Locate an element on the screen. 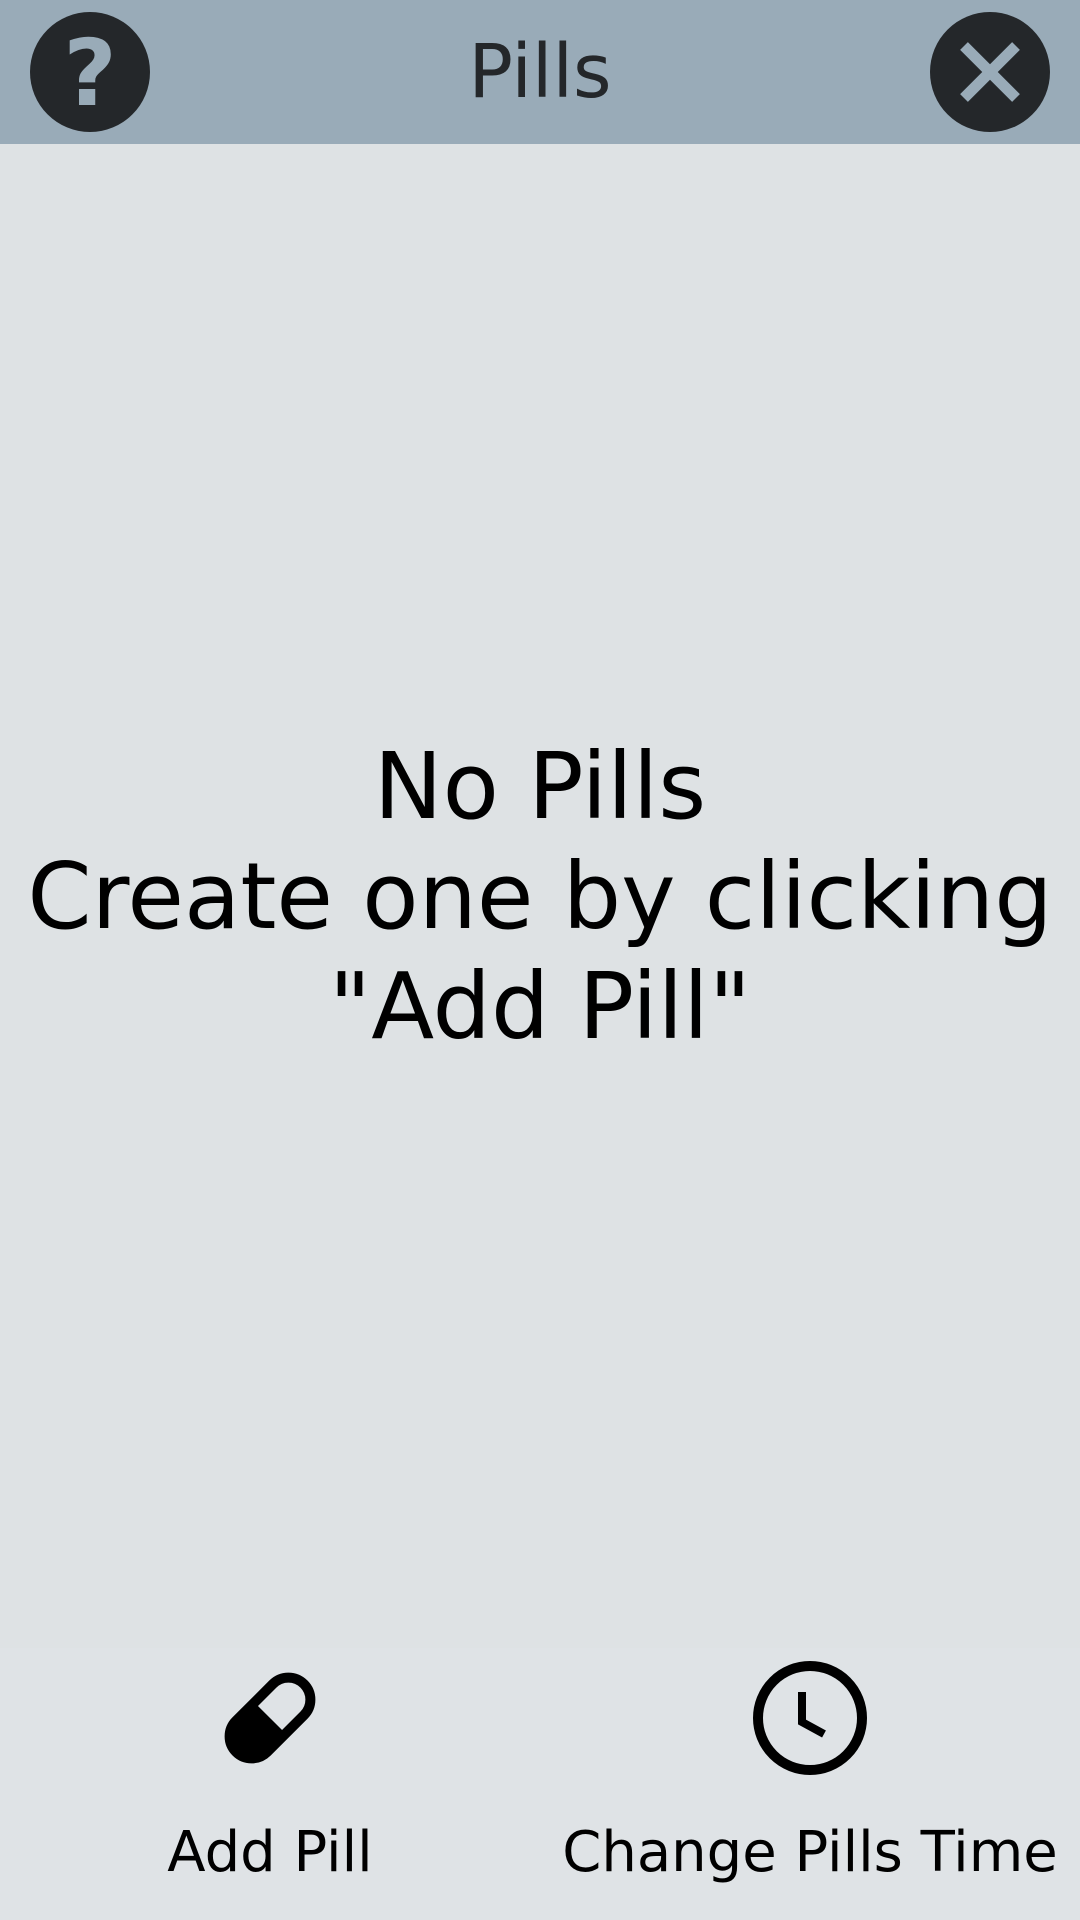  top-app-bar: ? Pills is located at coordinates (540, 72).